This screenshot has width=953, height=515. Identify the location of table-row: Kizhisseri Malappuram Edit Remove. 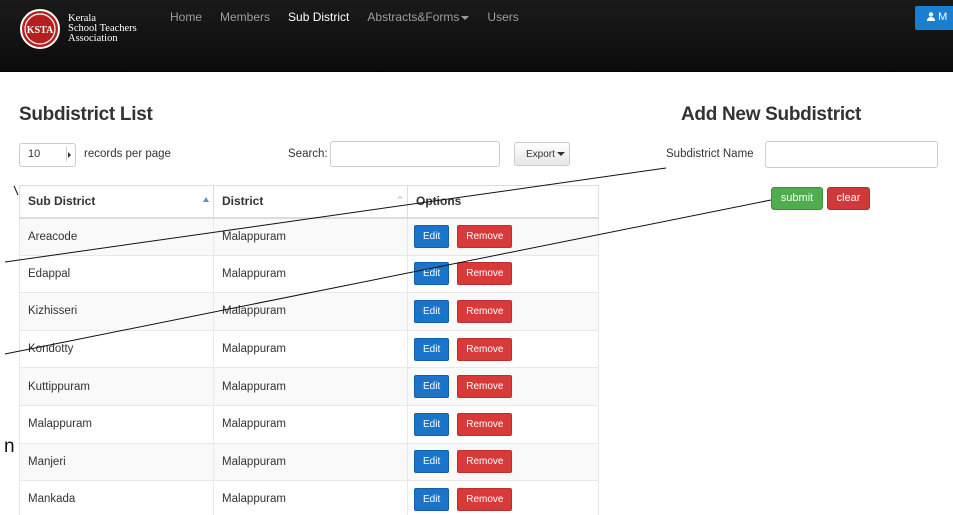
(309, 311).